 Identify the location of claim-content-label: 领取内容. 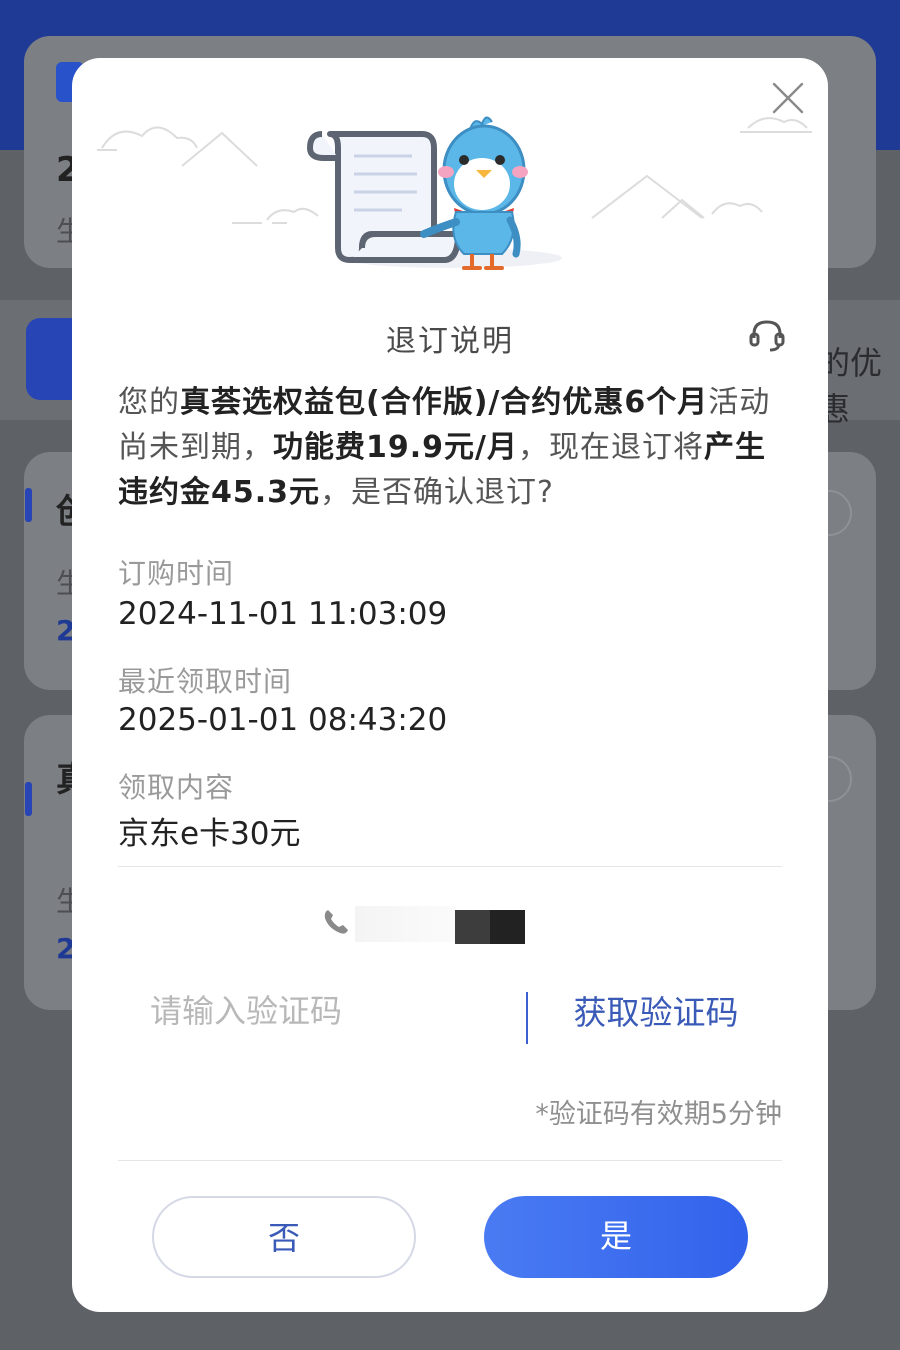
(176, 787).